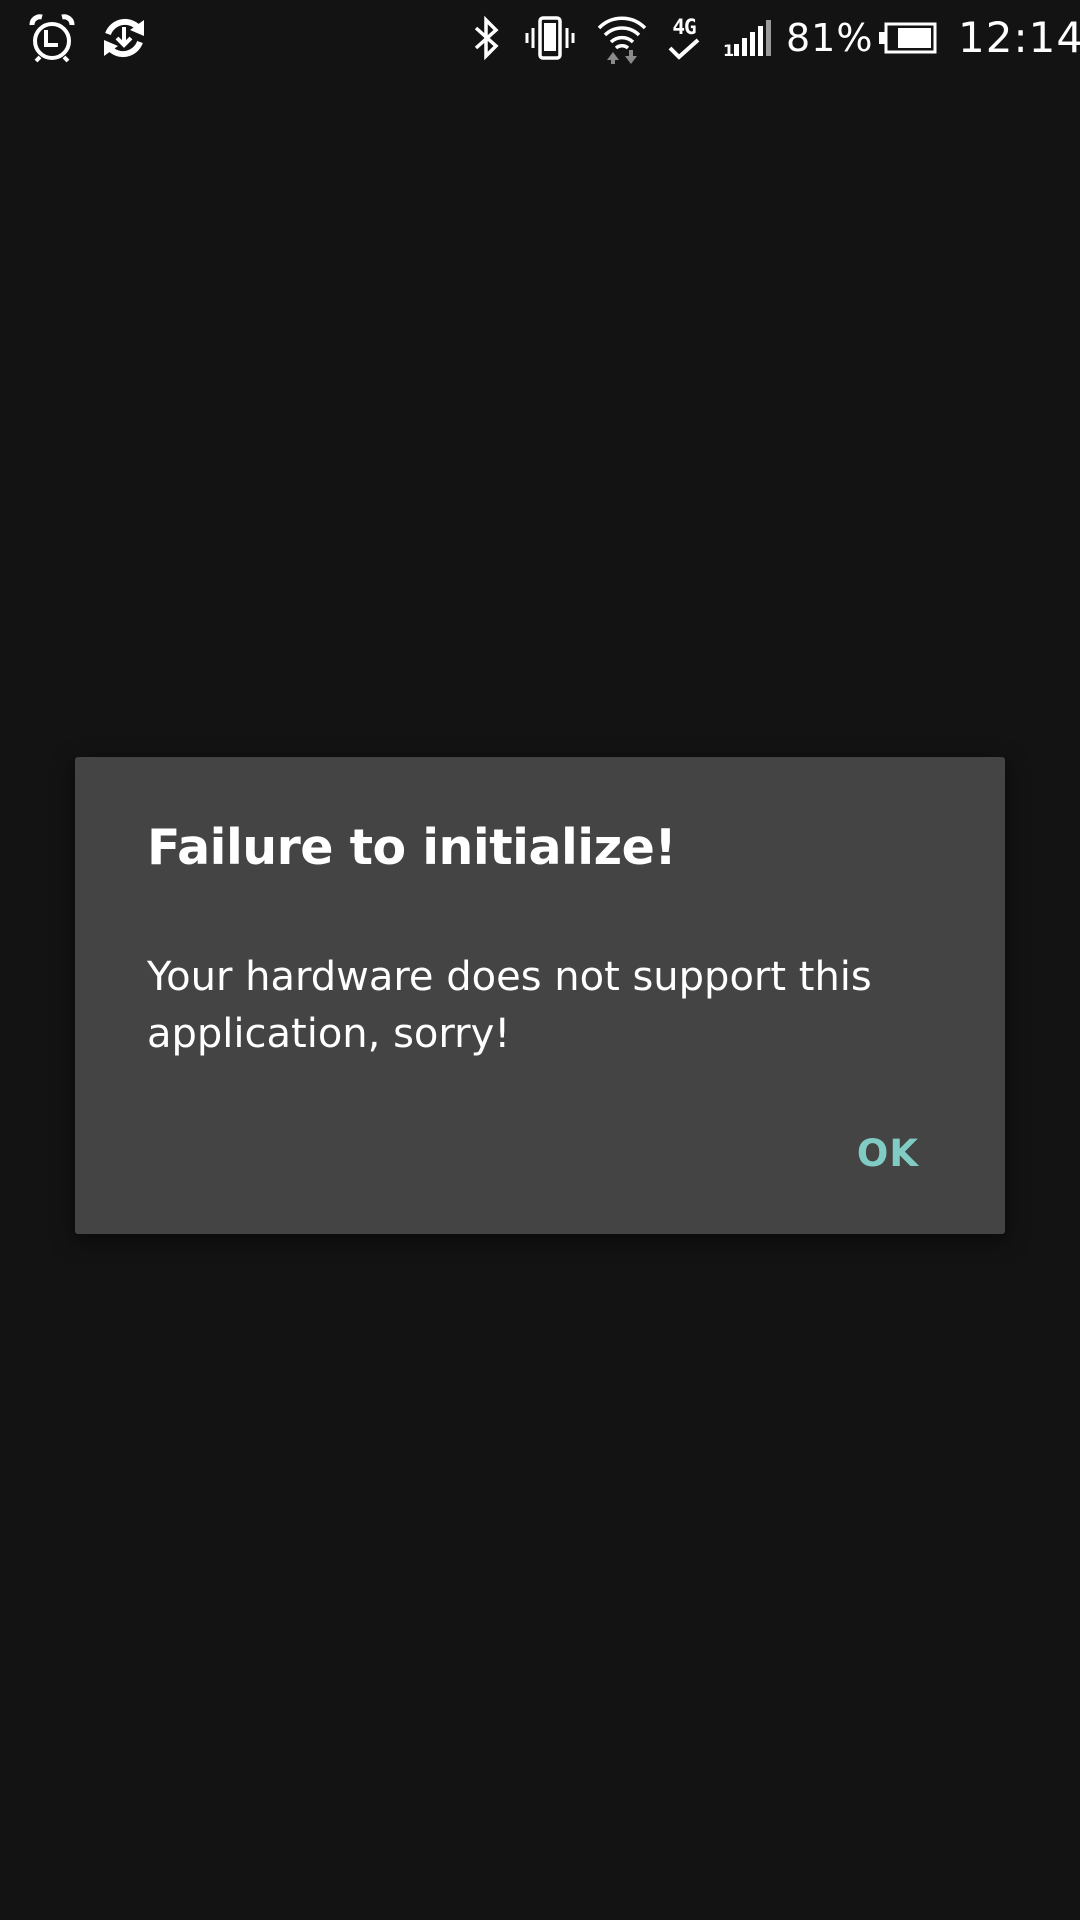 The width and height of the screenshot is (1080, 1920). Describe the element at coordinates (487, 38) in the screenshot. I see `bluetooth-icon` at that location.